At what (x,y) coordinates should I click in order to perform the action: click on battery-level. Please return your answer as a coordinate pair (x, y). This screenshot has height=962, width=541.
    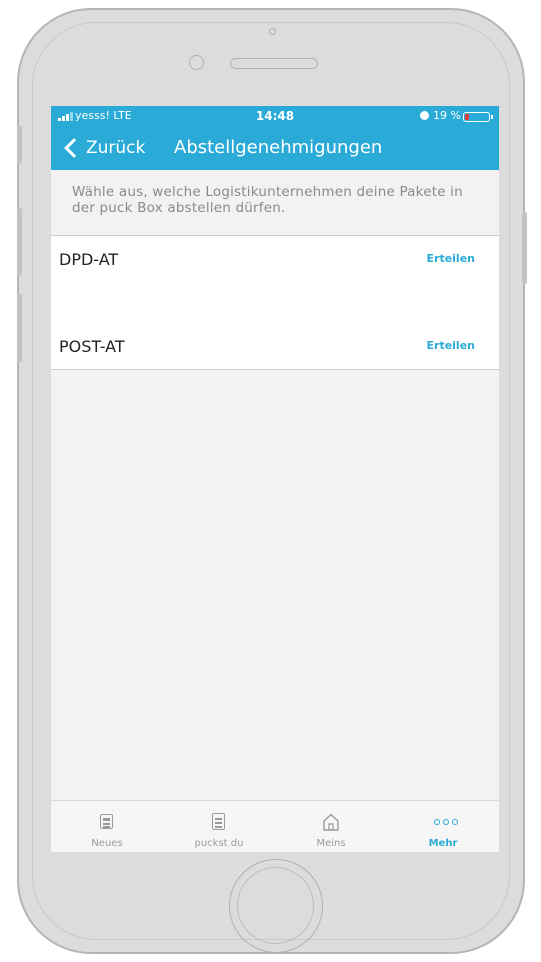
    Looking at the image, I should click on (467, 117).